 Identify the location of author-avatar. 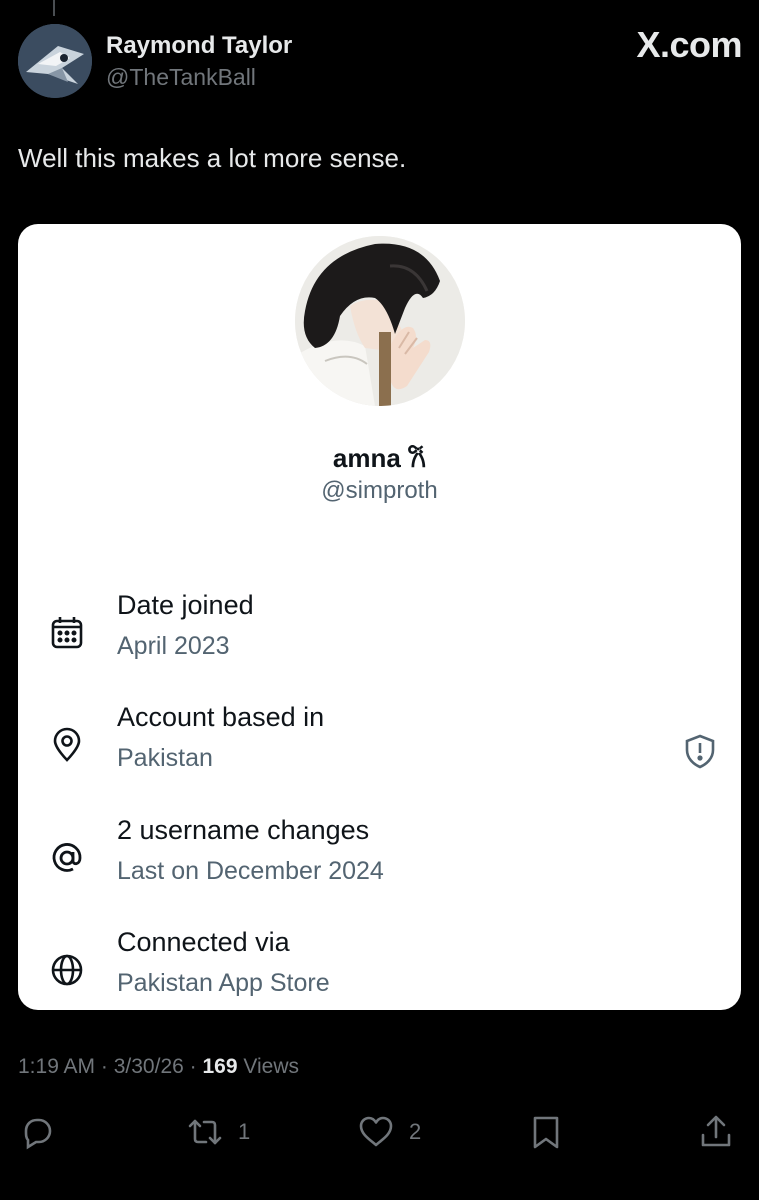
(55, 61).